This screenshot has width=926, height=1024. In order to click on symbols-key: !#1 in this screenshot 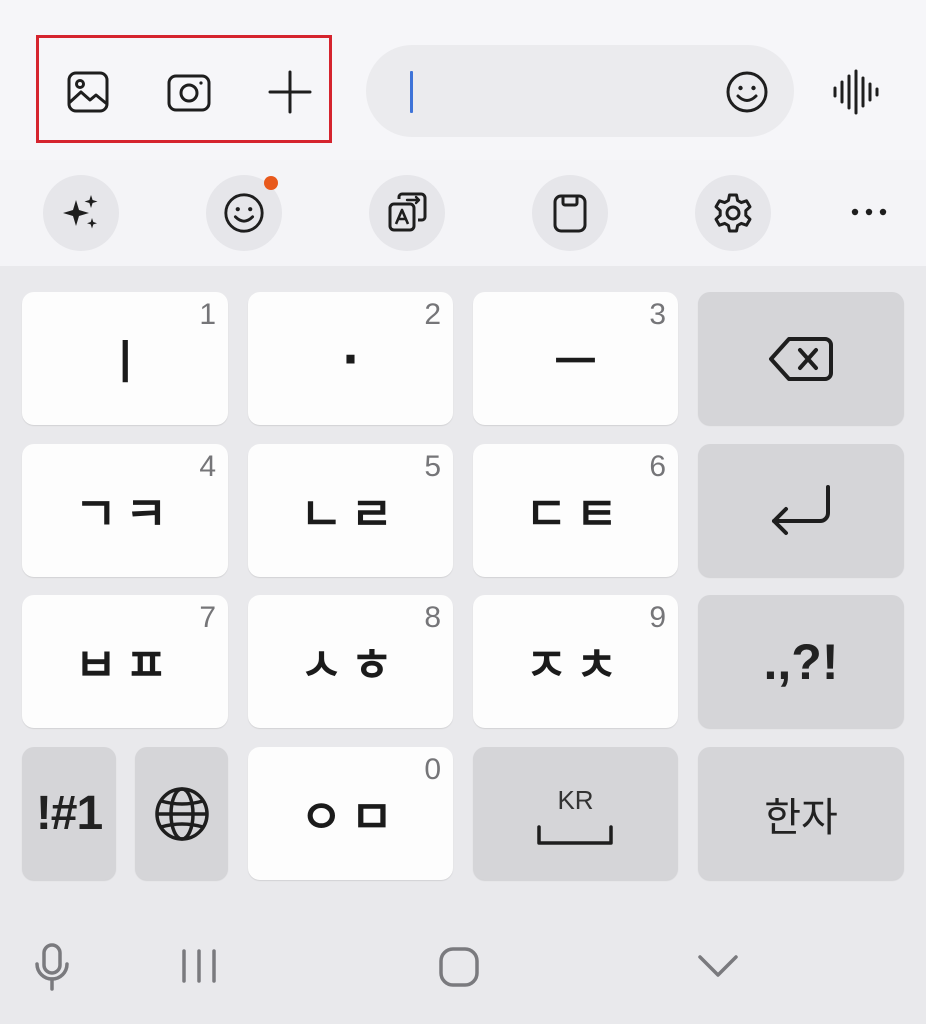, I will do `click(69, 813)`.